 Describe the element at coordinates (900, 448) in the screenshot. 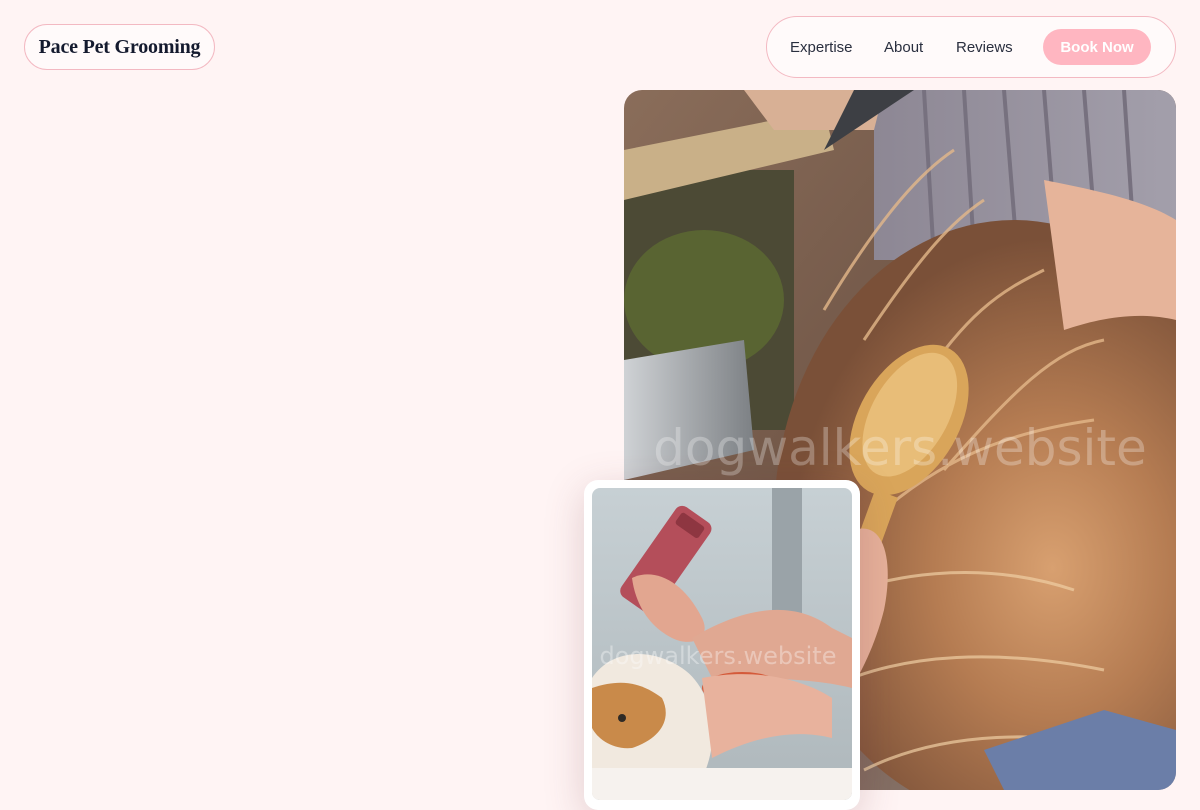

I see `main-photo-watermark: dogwalkers.website` at that location.